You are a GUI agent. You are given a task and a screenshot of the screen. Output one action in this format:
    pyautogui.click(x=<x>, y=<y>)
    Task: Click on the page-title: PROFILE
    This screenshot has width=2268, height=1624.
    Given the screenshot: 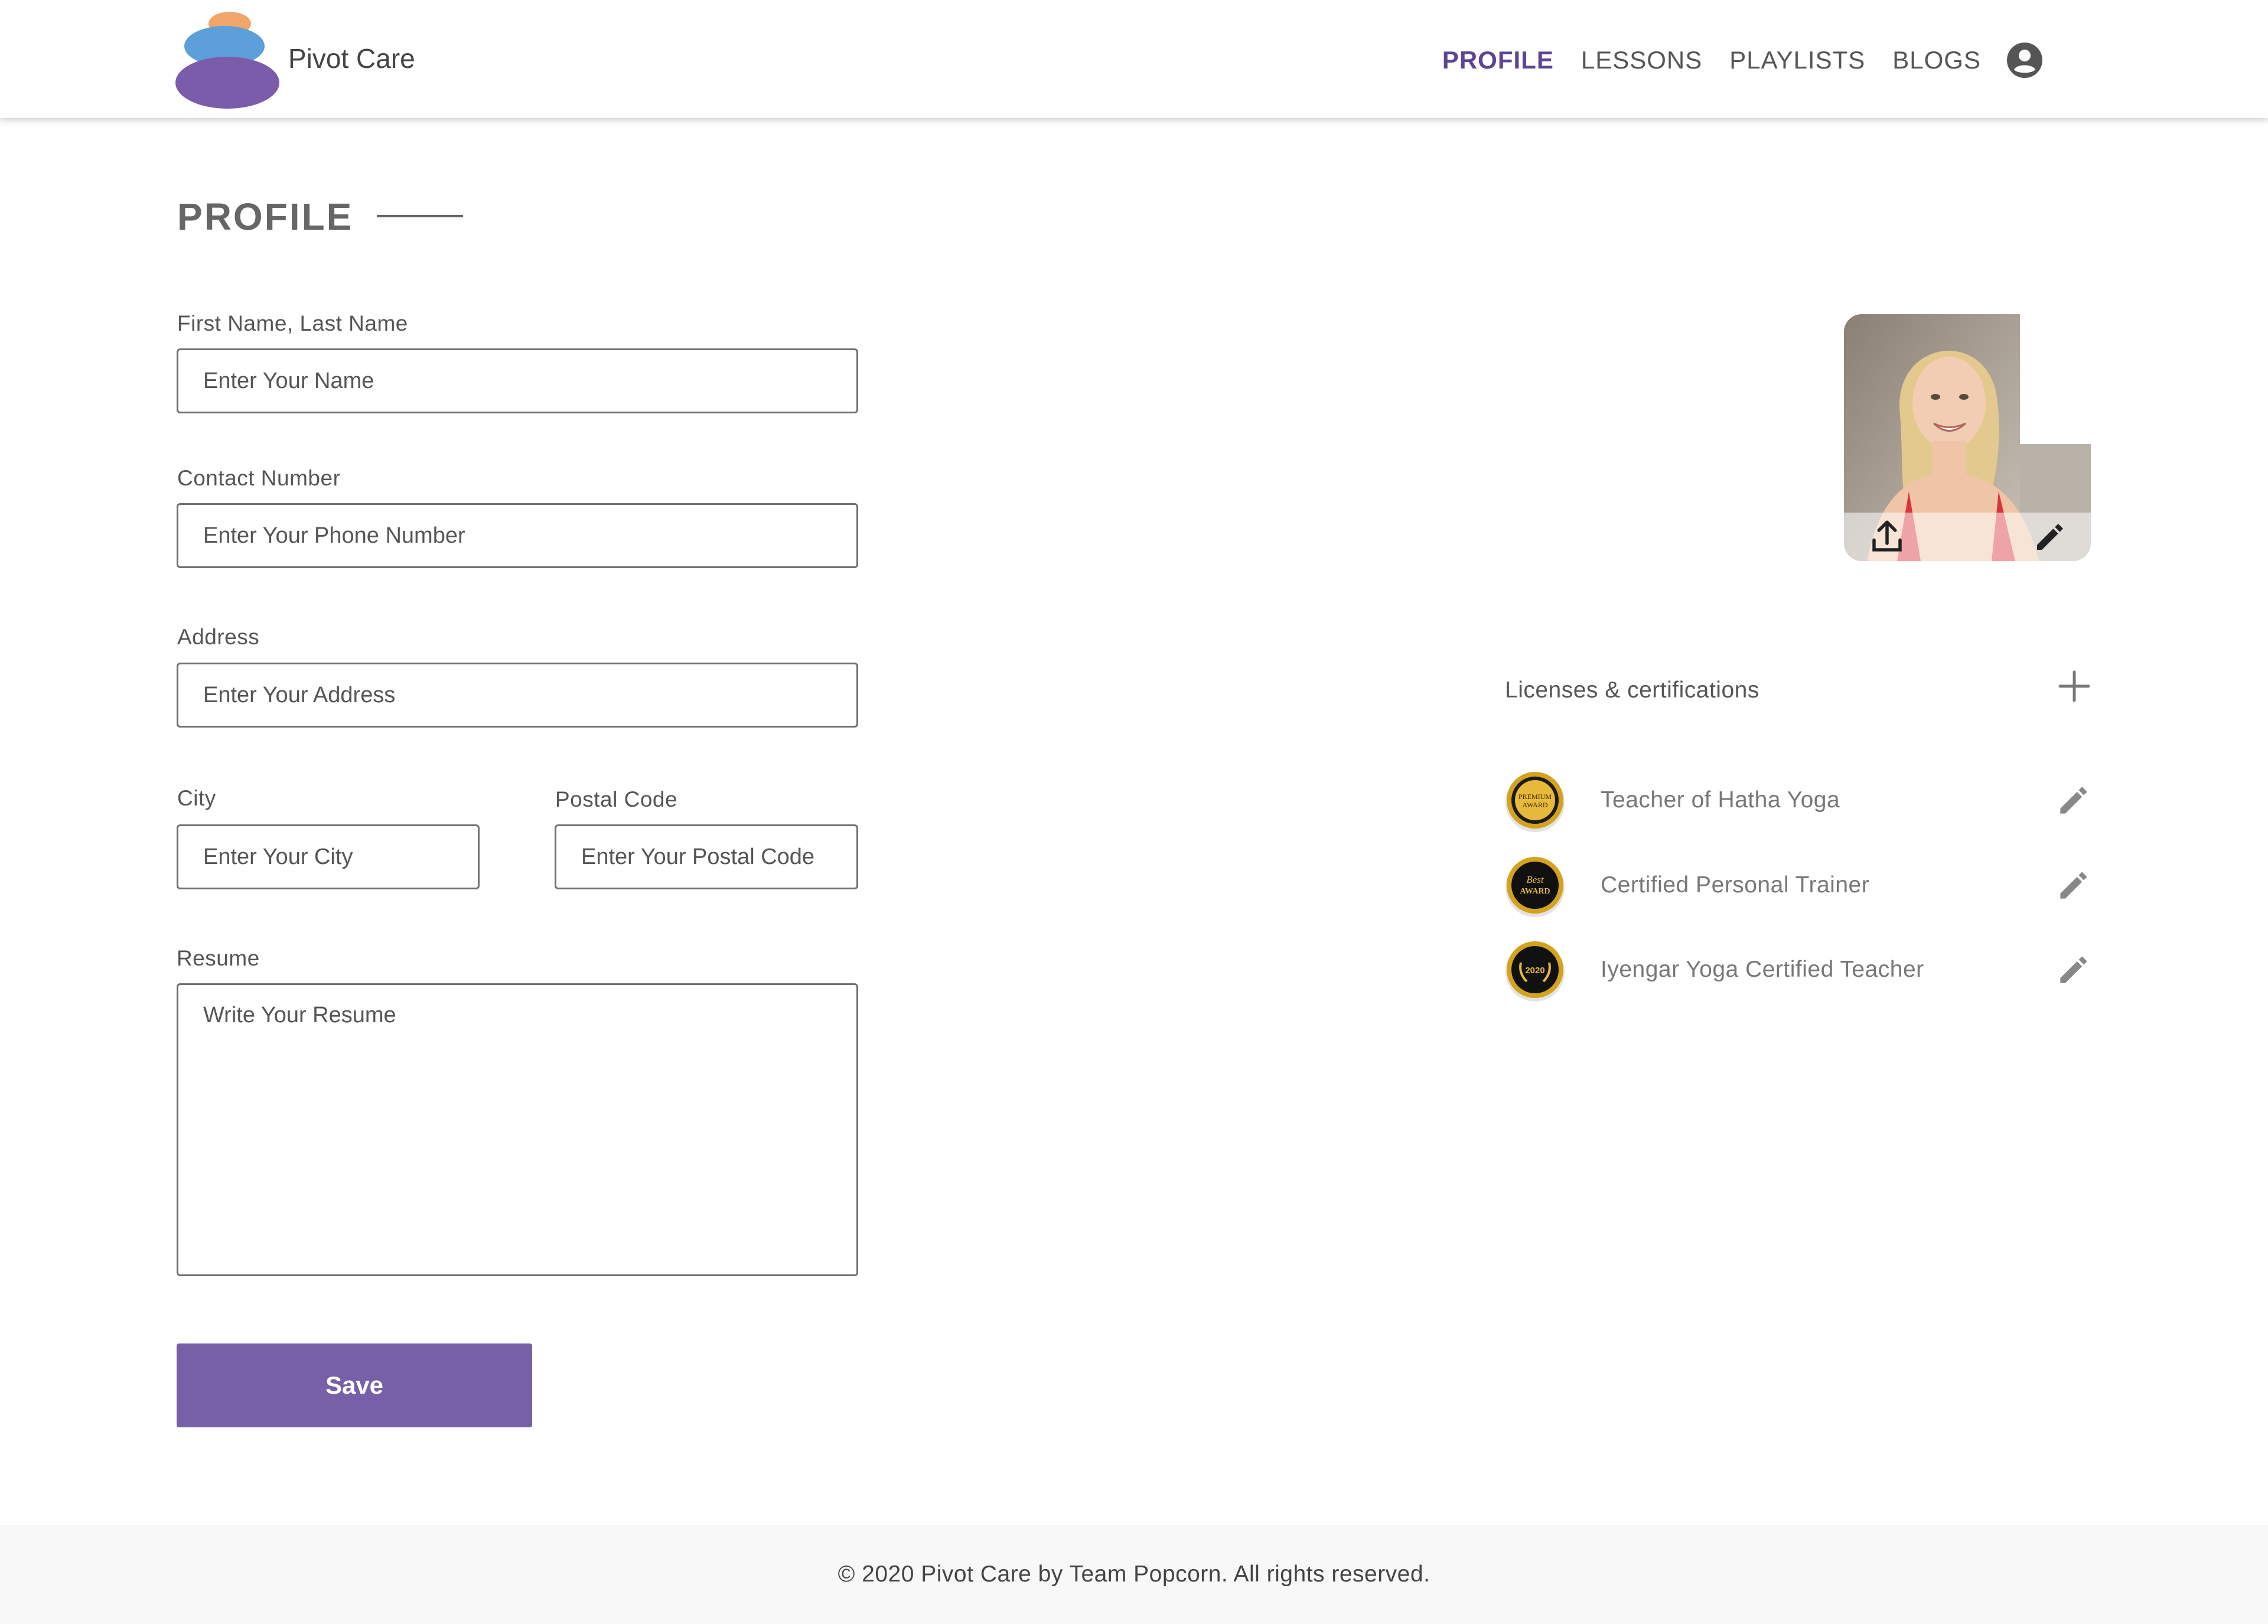 What is the action you would take?
    pyautogui.click(x=265, y=216)
    